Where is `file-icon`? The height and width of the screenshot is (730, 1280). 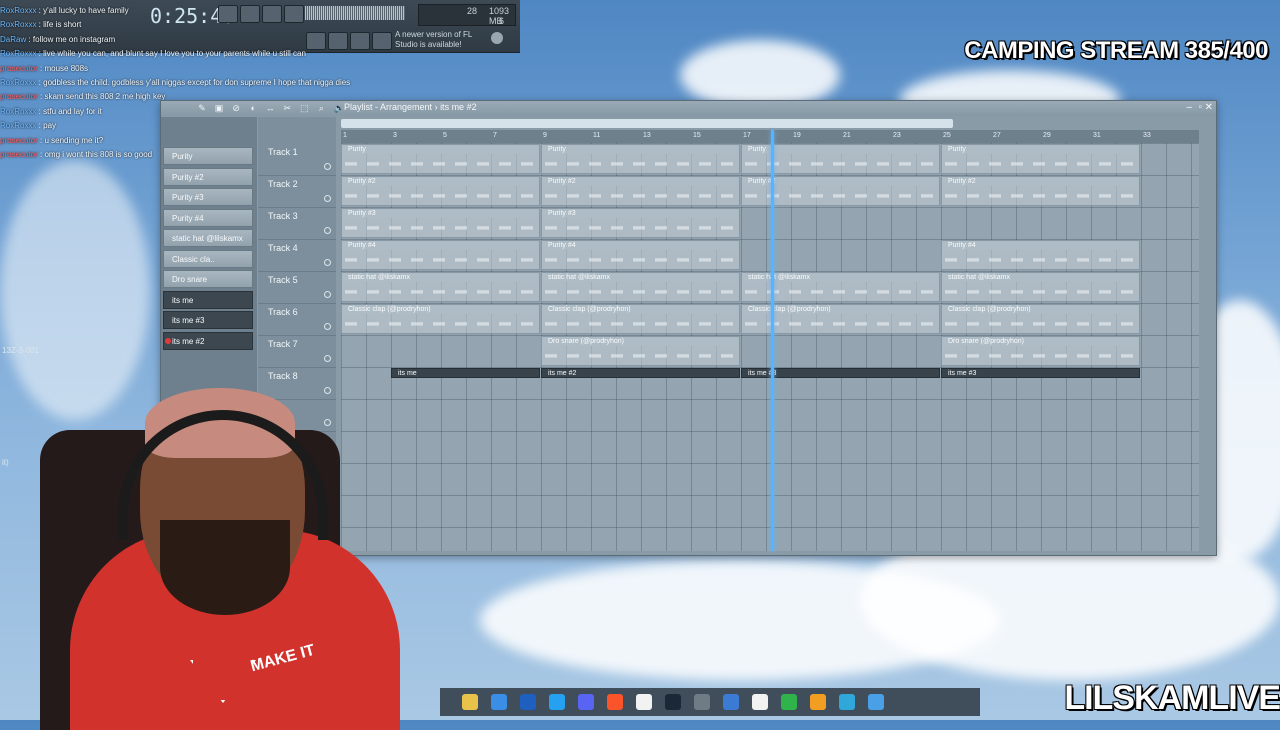 file-icon is located at coordinates (876, 702).